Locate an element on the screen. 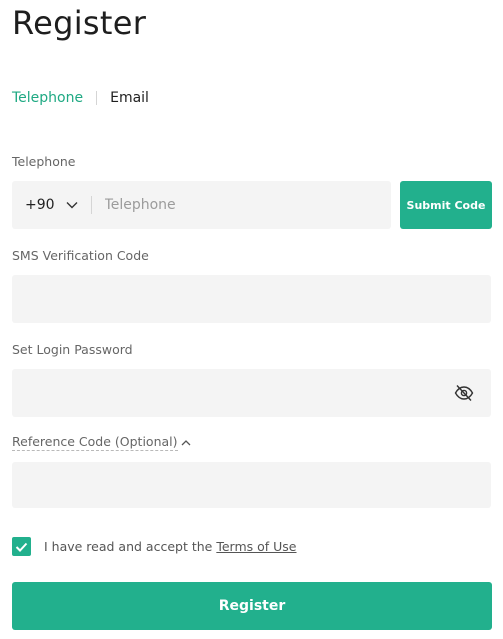  page-title: Register is located at coordinates (79, 23).